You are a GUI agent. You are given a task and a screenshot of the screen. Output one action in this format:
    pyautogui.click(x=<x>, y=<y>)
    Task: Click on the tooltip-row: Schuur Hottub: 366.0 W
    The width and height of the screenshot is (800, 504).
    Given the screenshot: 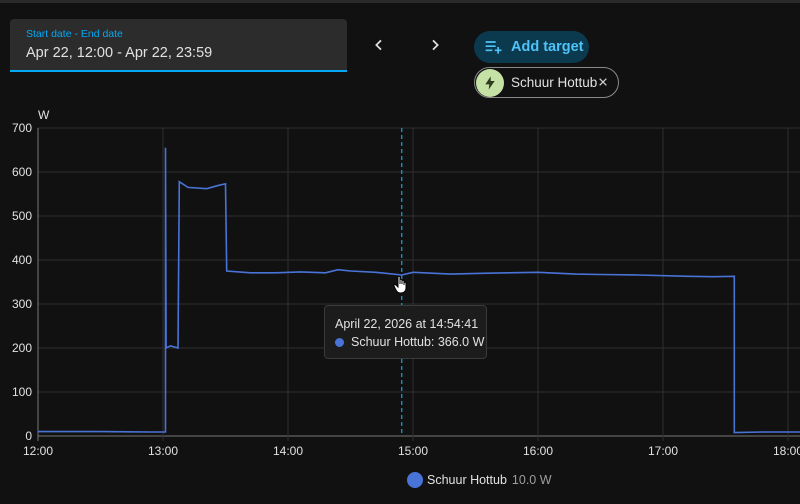 What is the action you would take?
    pyautogui.click(x=409, y=342)
    